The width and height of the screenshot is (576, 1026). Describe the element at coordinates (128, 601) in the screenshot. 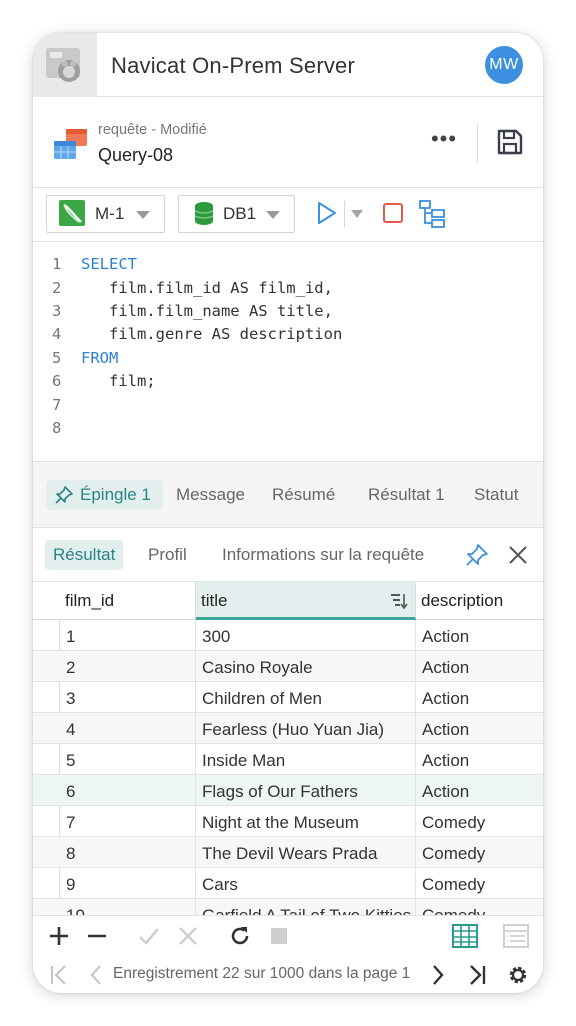

I see `column-header: film_id` at that location.